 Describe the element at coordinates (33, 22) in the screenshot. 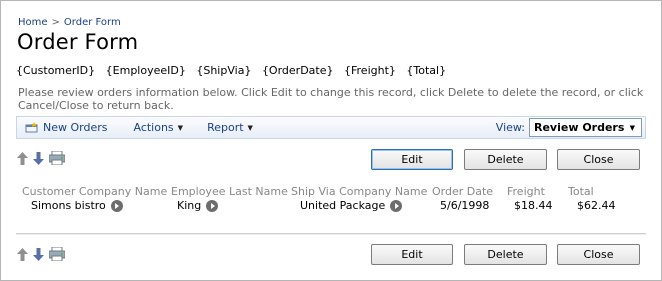

I see `breadcrumb-home-link: Home` at that location.